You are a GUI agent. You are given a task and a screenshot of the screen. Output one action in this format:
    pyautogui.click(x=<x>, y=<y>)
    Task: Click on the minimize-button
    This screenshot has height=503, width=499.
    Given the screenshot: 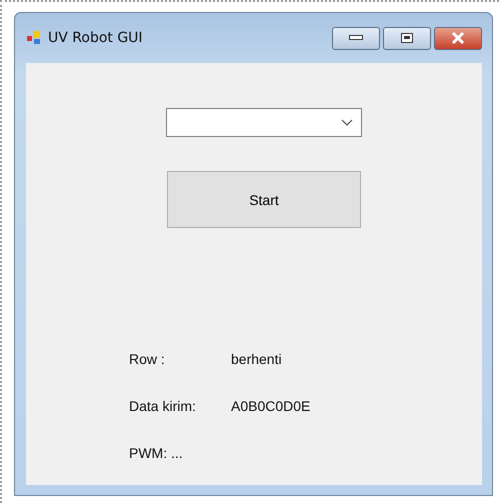 What is the action you would take?
    pyautogui.click(x=356, y=38)
    